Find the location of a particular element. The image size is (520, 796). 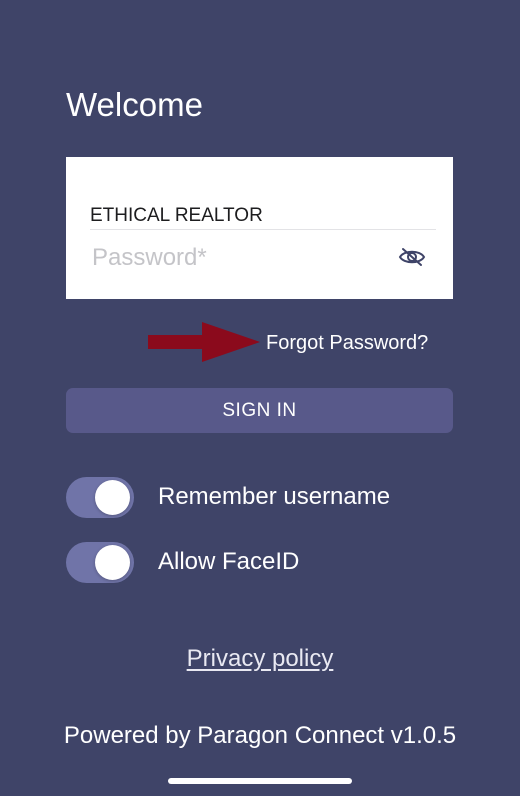

username-field is located at coordinates (263, 216).